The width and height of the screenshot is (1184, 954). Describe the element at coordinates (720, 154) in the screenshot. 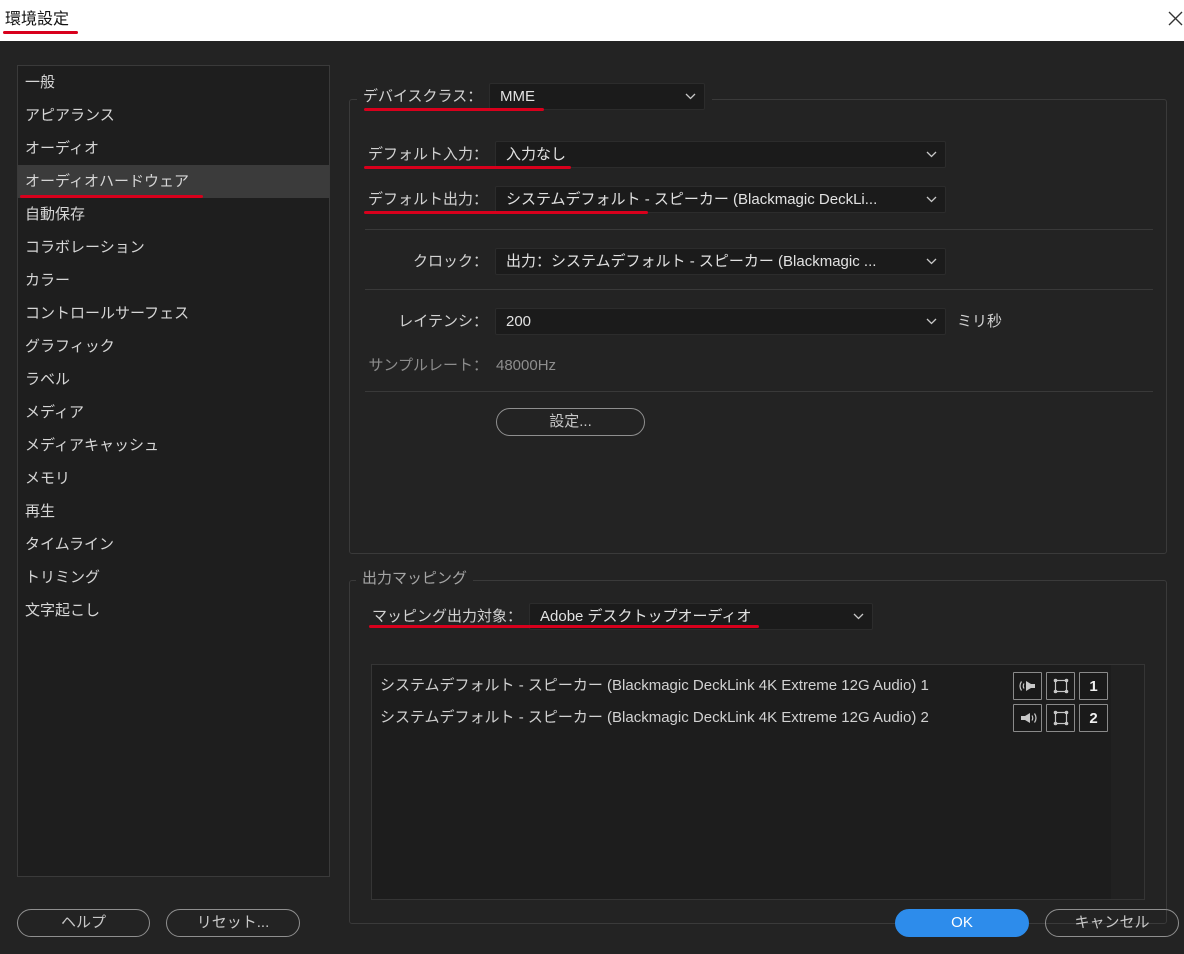

I see `default-input-dropdown: 入力なし` at that location.